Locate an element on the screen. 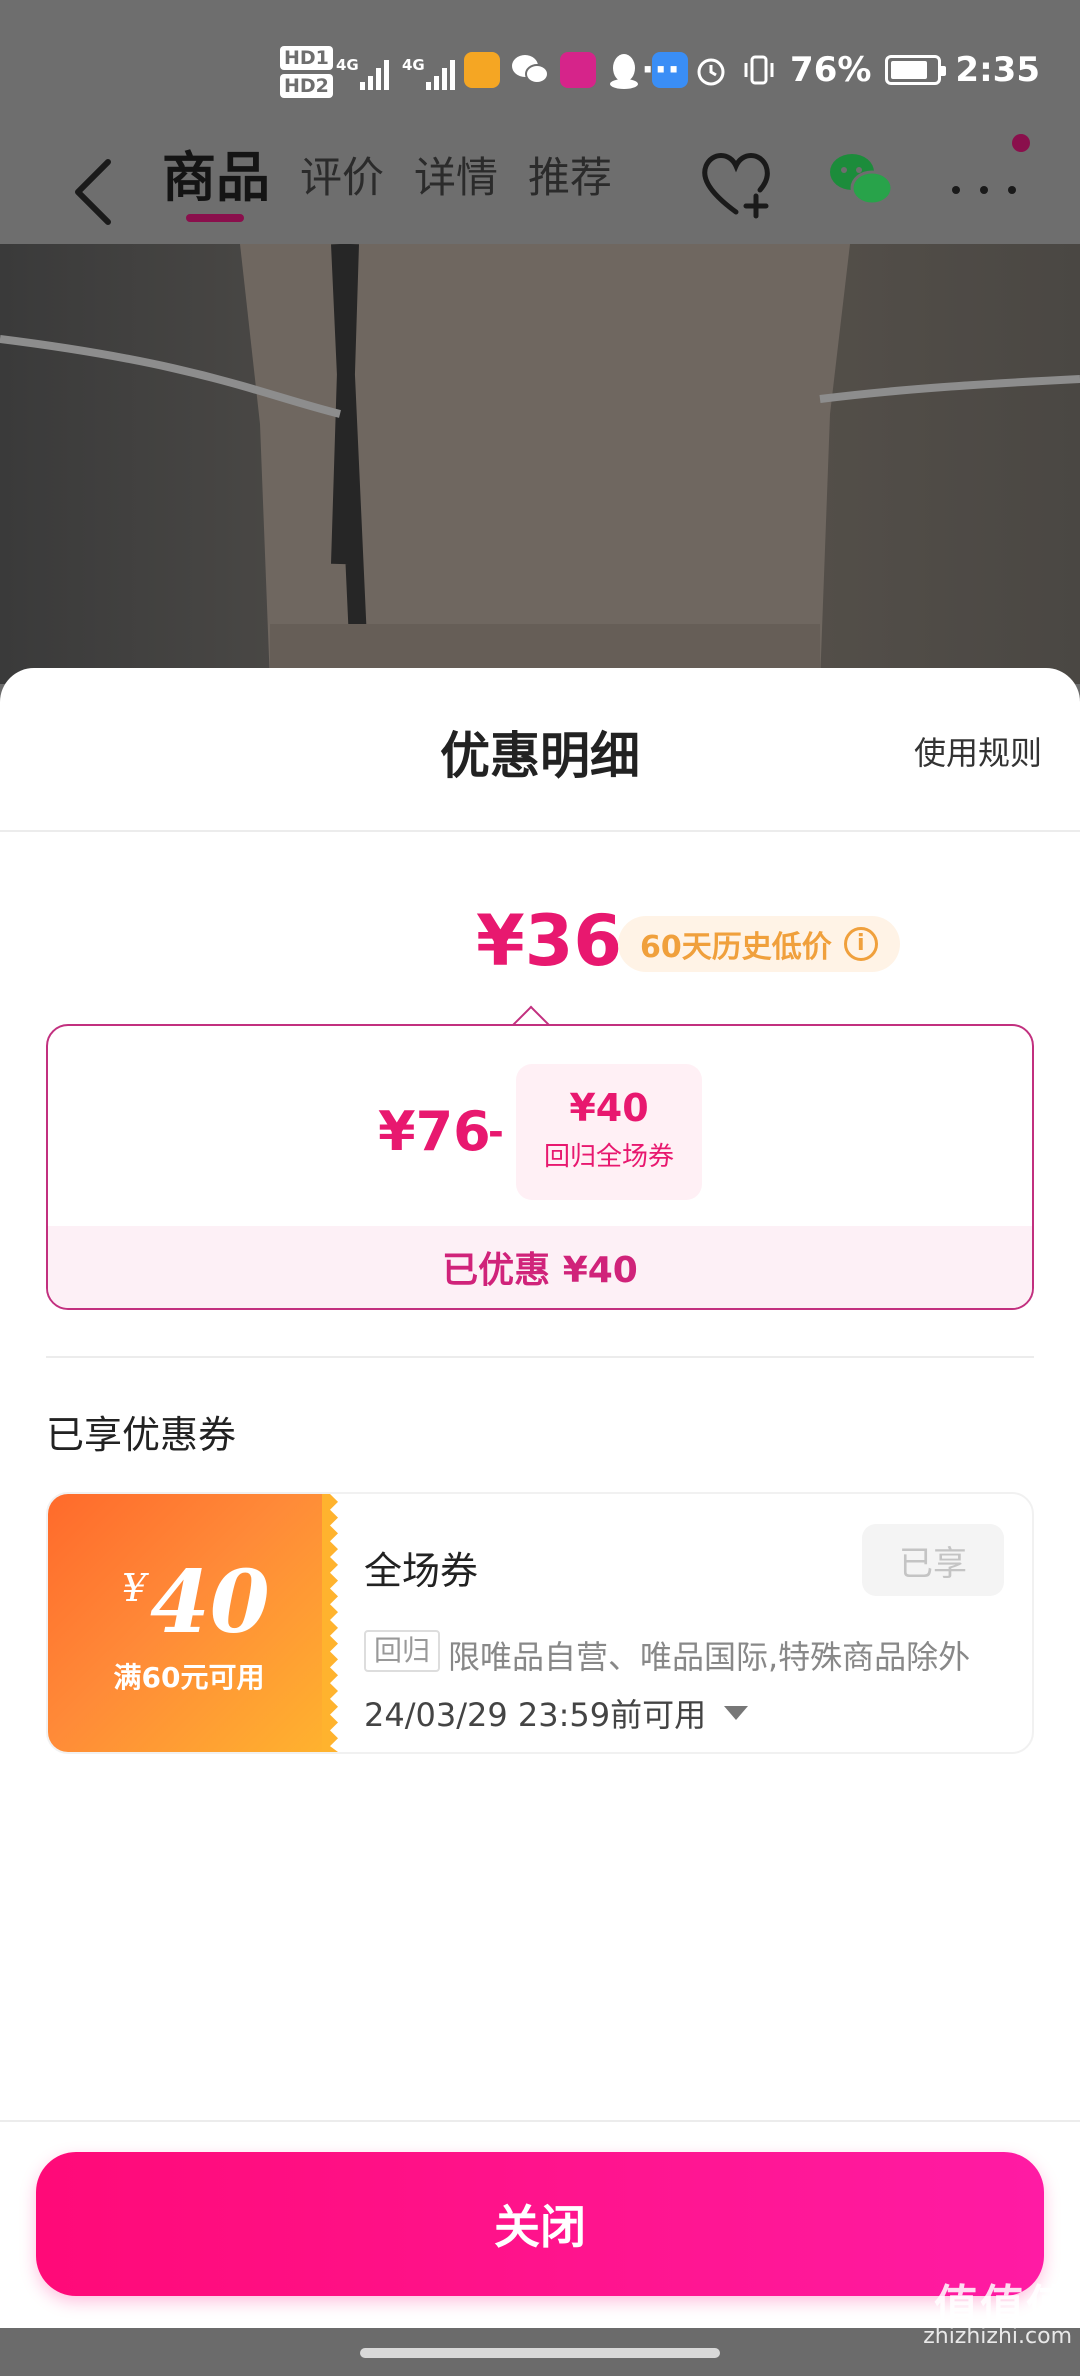  history-low-label: 60天历史低价 is located at coordinates (736, 947).